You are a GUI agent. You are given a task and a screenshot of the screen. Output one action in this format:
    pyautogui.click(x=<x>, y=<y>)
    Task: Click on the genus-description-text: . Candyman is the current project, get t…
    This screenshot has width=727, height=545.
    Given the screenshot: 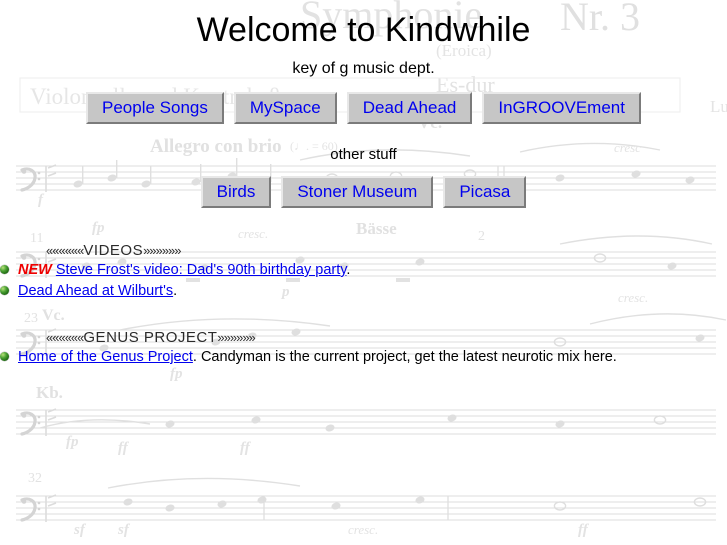 What is the action you would take?
    pyautogui.click(x=404, y=357)
    